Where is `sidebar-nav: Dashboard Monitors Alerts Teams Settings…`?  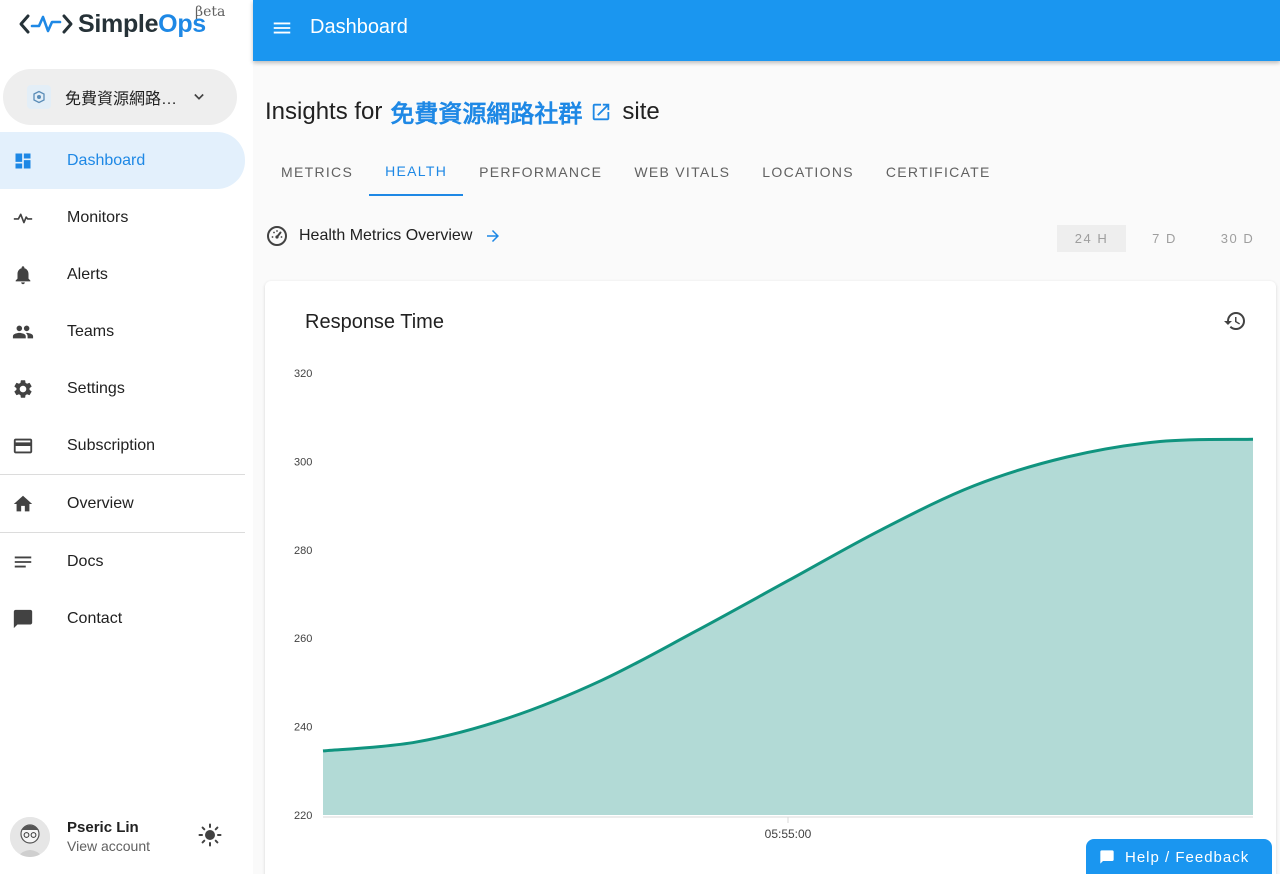
sidebar-nav: Dashboard Monitors Alerts Teams Settings… is located at coordinates (122, 389).